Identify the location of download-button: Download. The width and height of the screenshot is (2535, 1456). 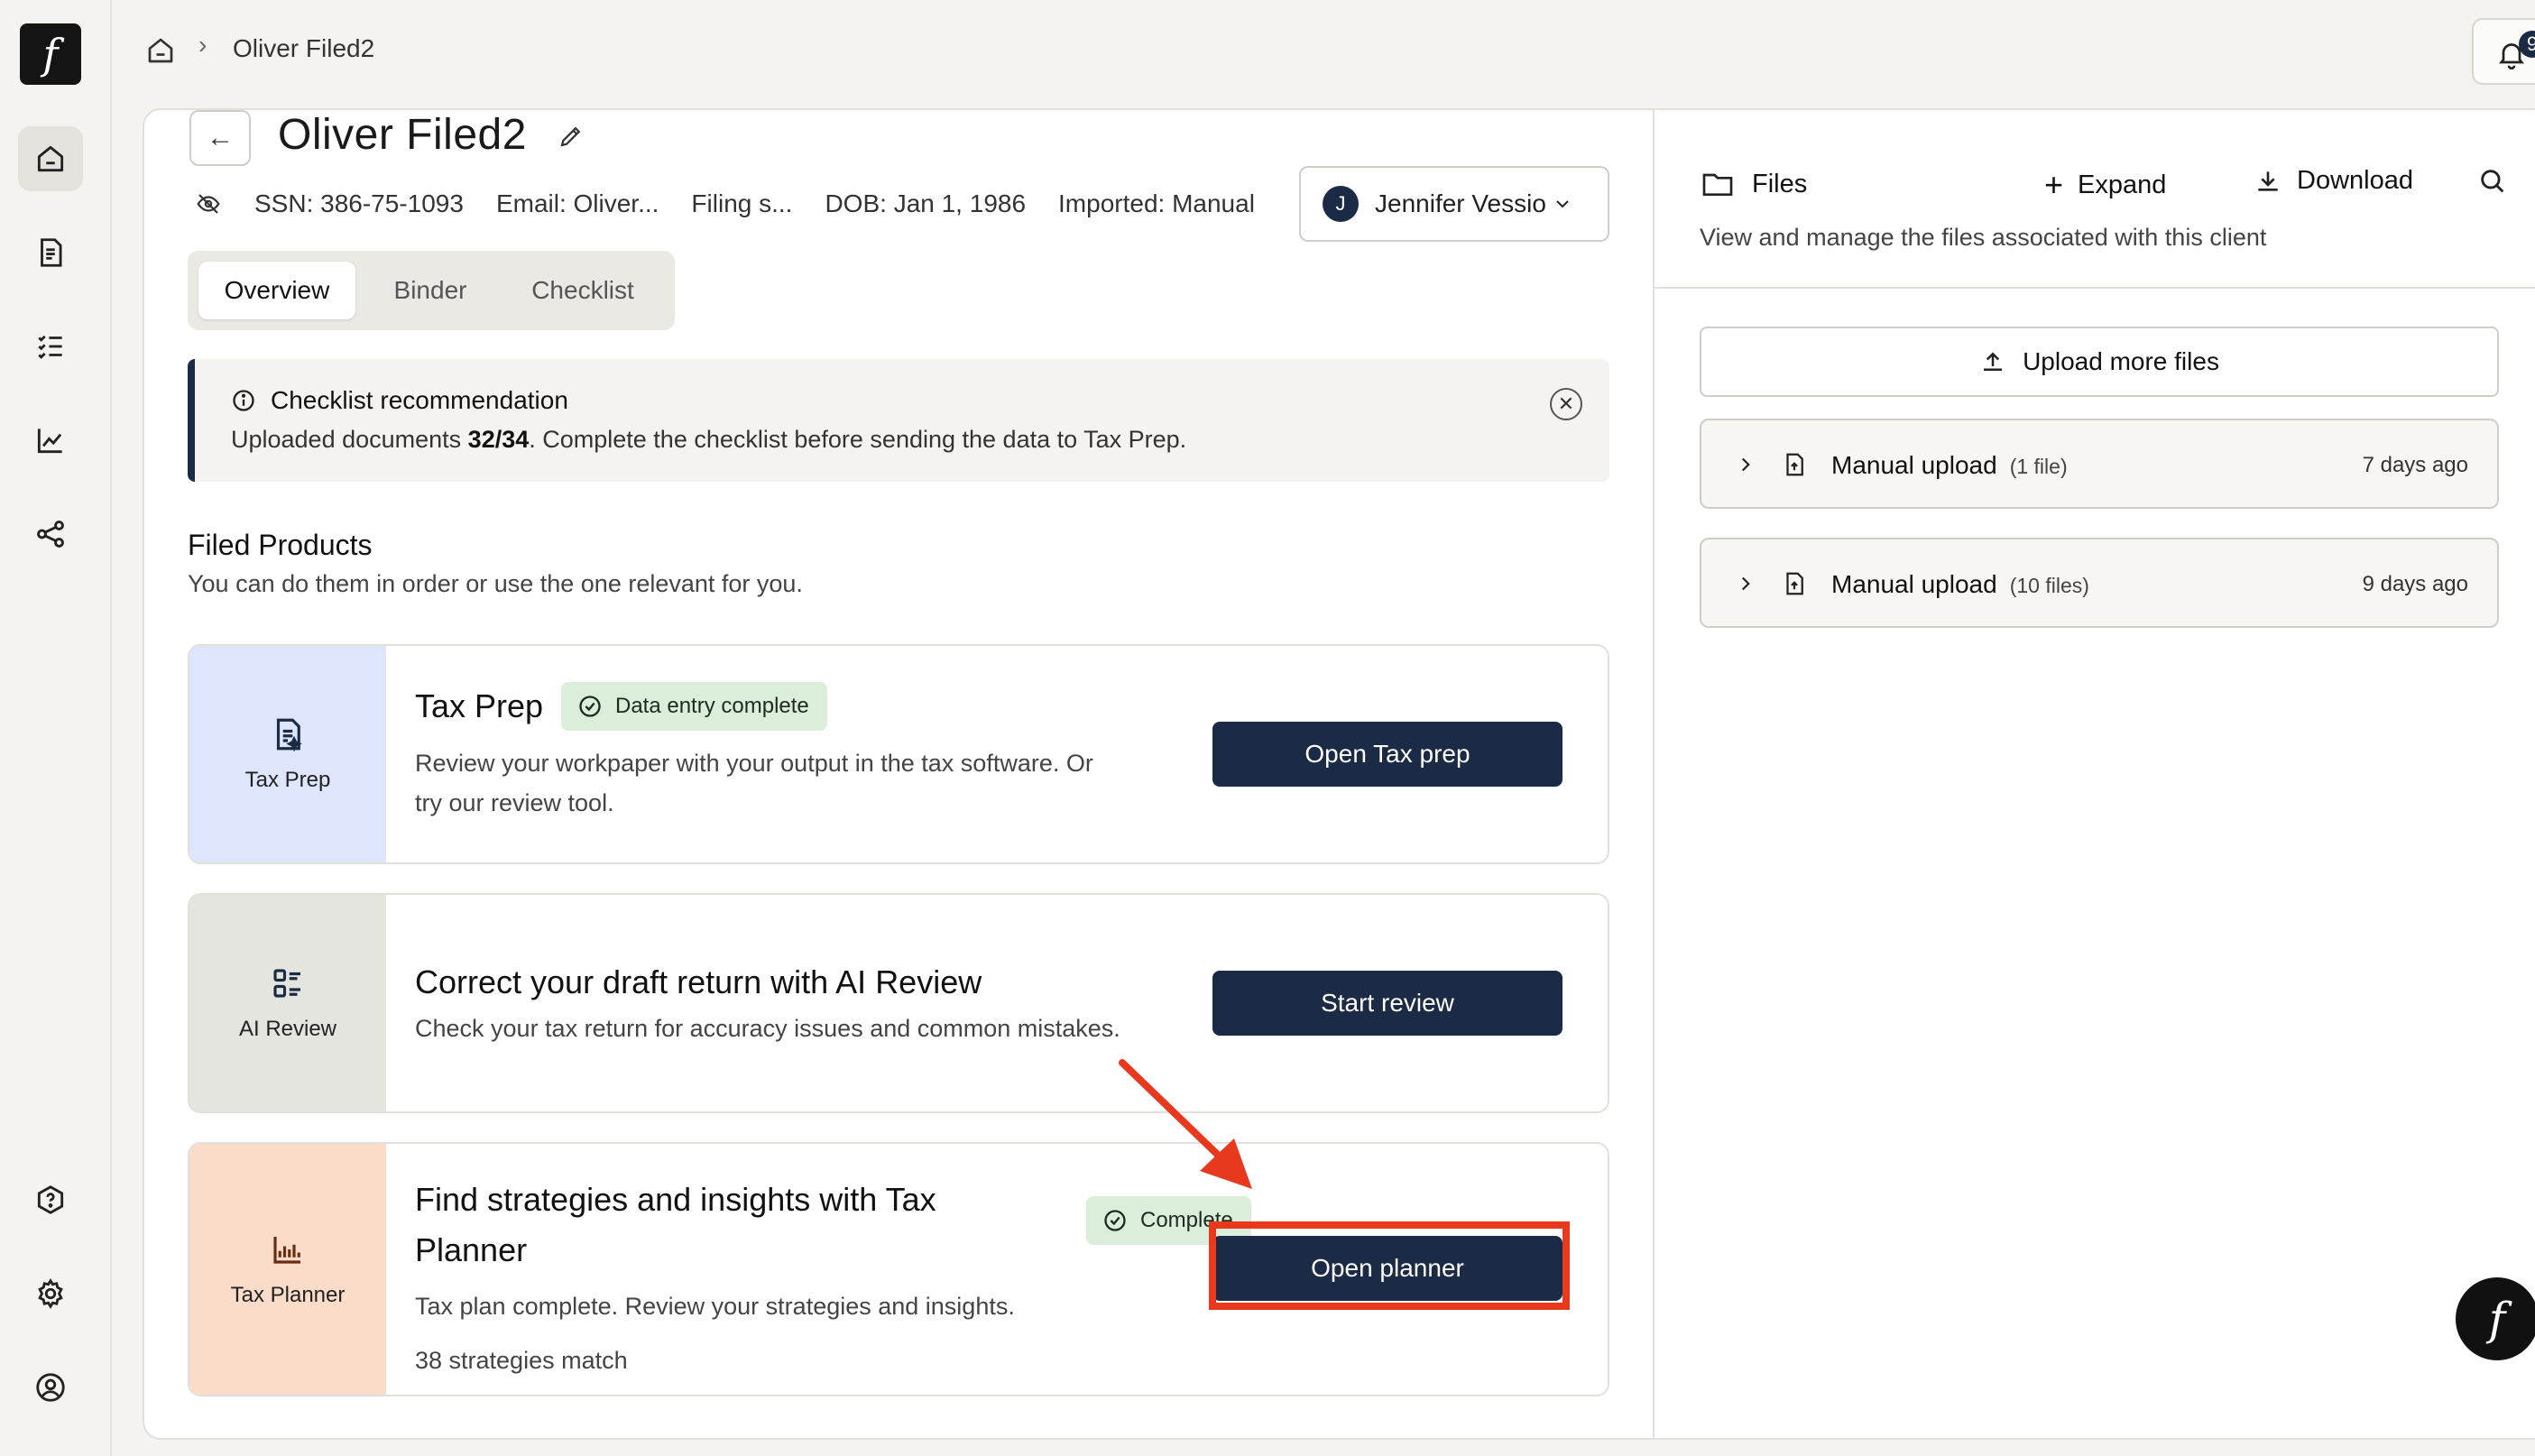
(2334, 181).